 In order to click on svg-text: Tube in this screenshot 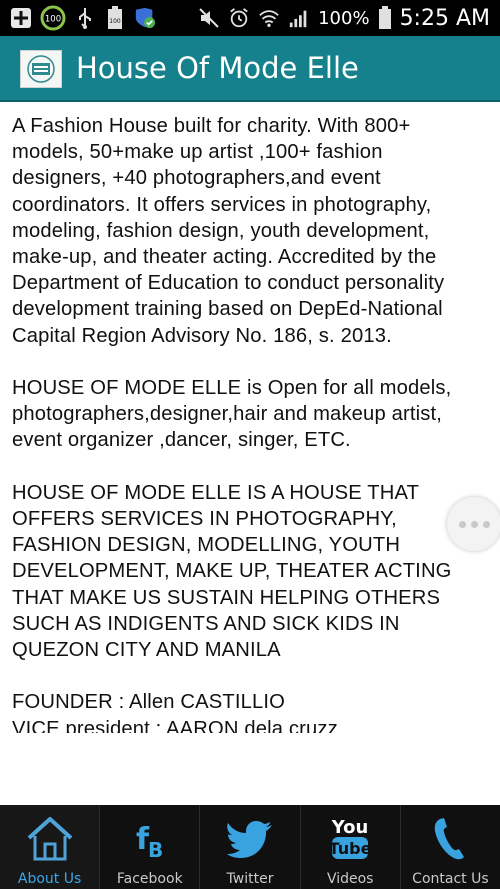, I will do `click(350, 848)`.